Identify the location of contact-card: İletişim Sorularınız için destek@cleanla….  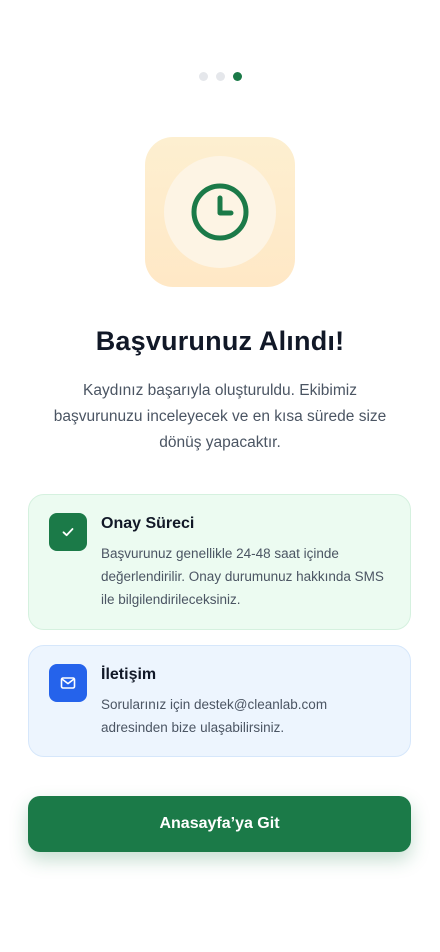
(219, 701).